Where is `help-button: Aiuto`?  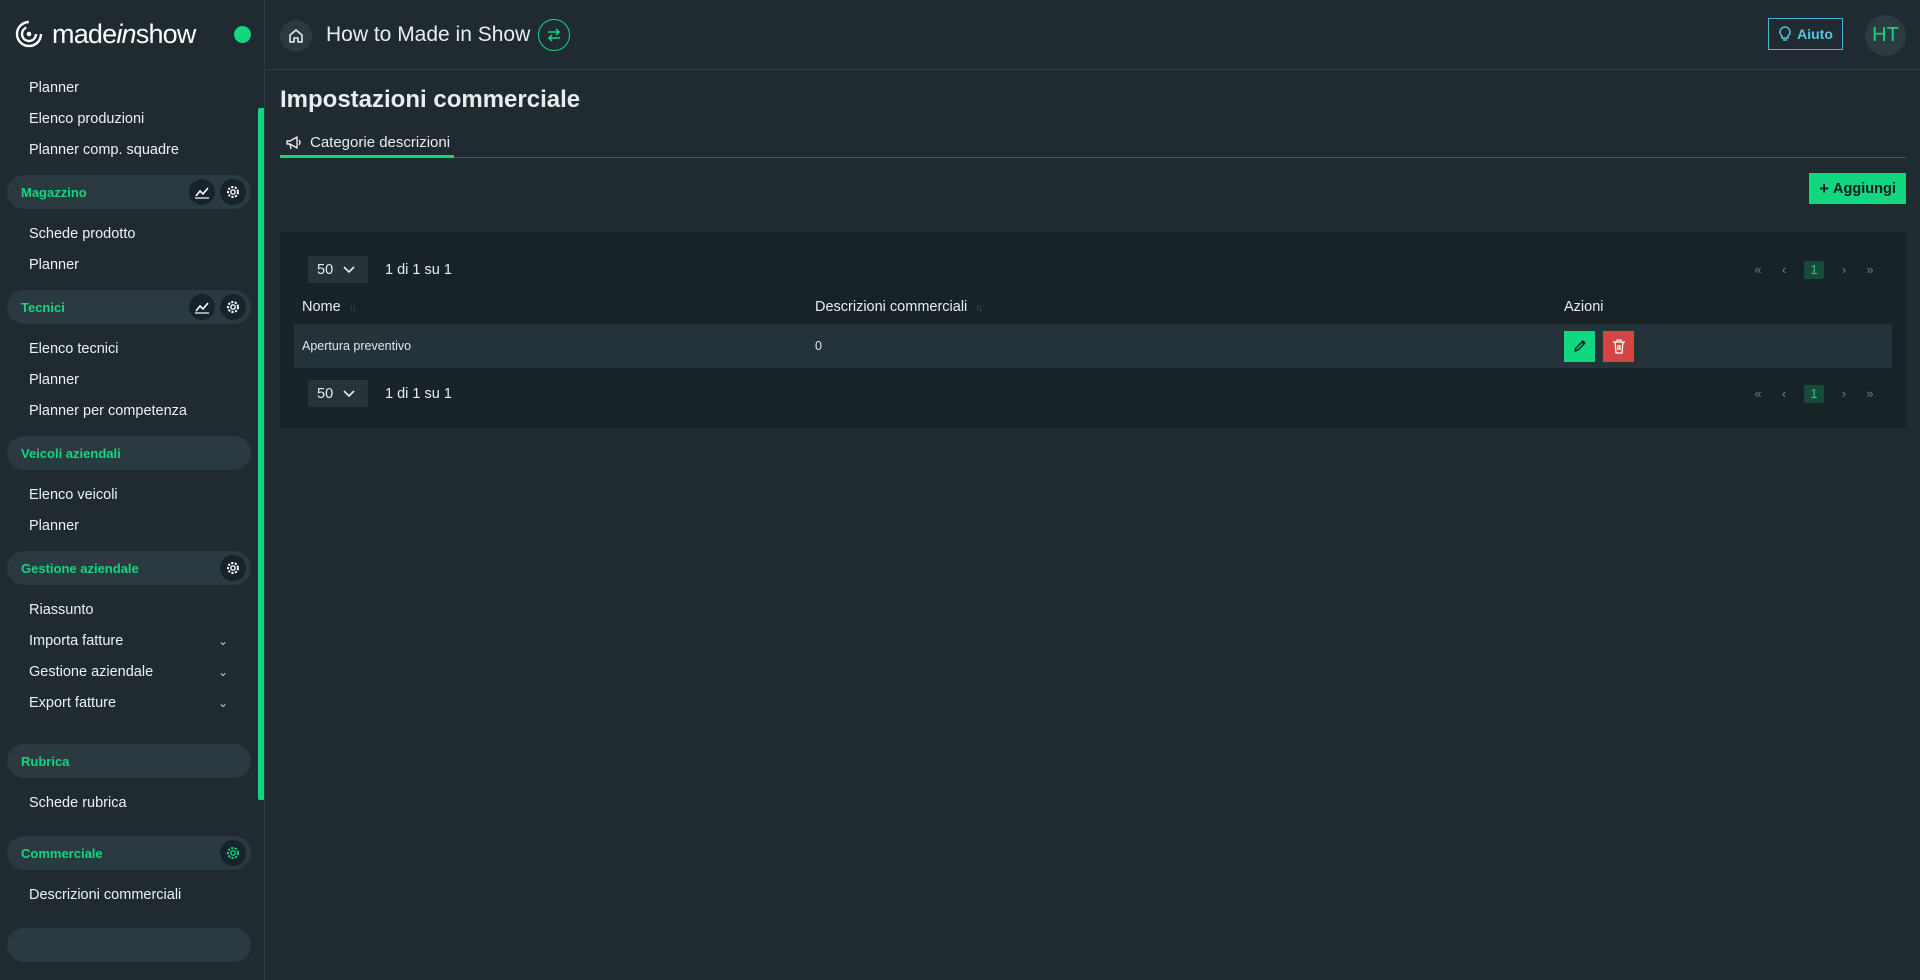 help-button: Aiuto is located at coordinates (1805, 34).